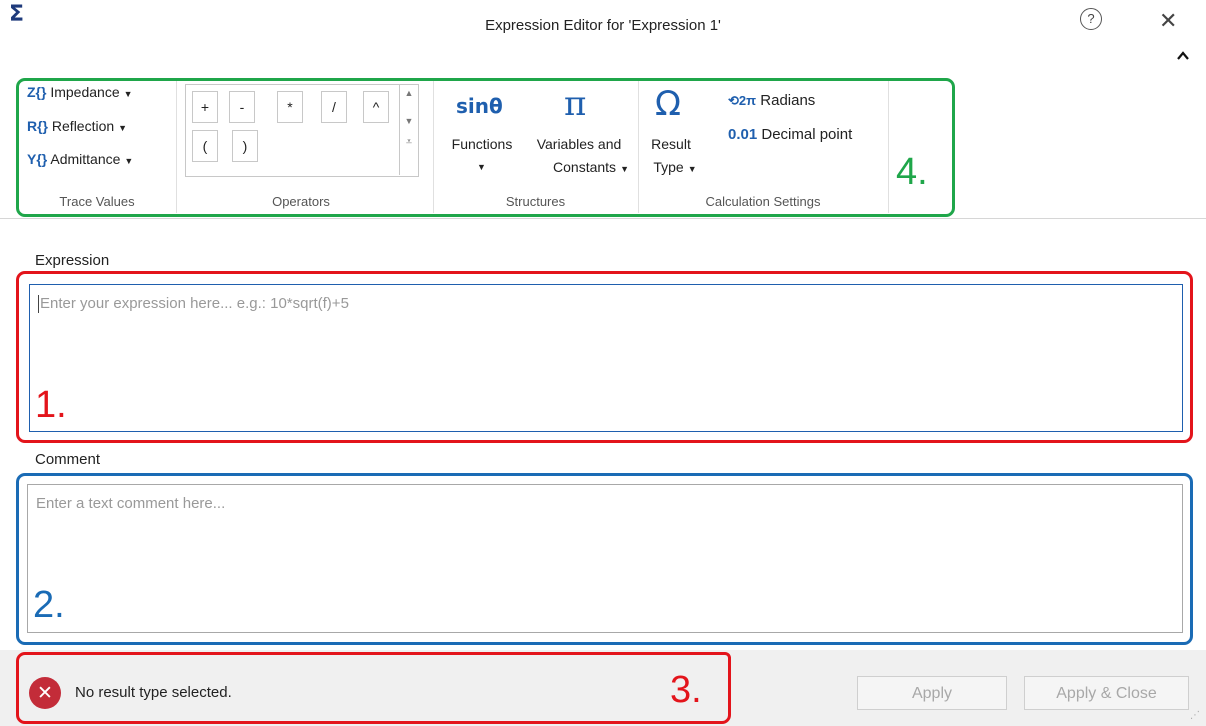 The height and width of the screenshot is (726, 1206). I want to click on resize-grip-icon: ⋰, so click(1195, 715).